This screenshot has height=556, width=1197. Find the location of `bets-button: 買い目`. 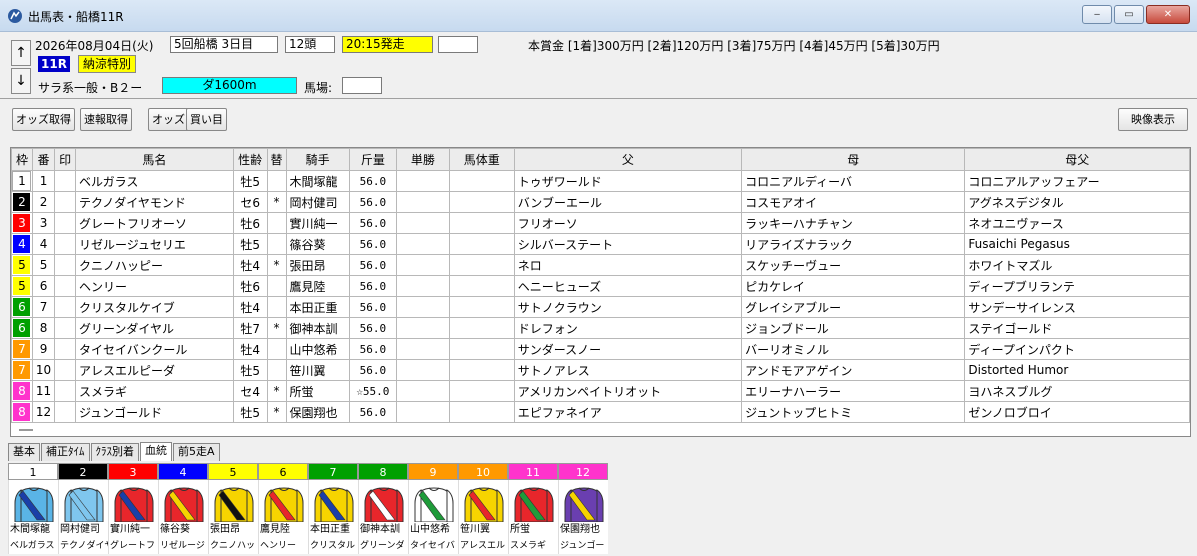

bets-button: 買い目 is located at coordinates (206, 119).